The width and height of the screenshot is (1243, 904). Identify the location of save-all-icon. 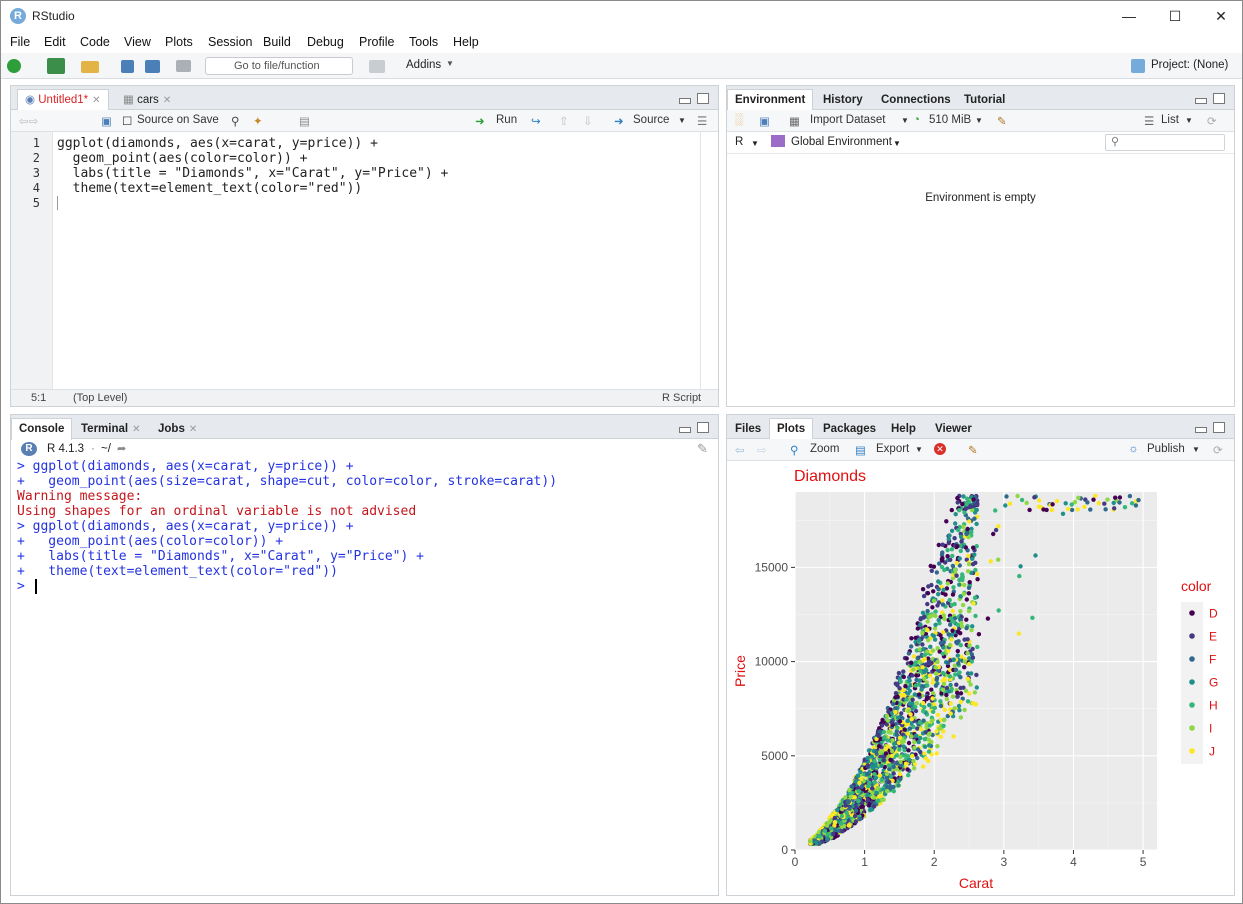
(152, 66).